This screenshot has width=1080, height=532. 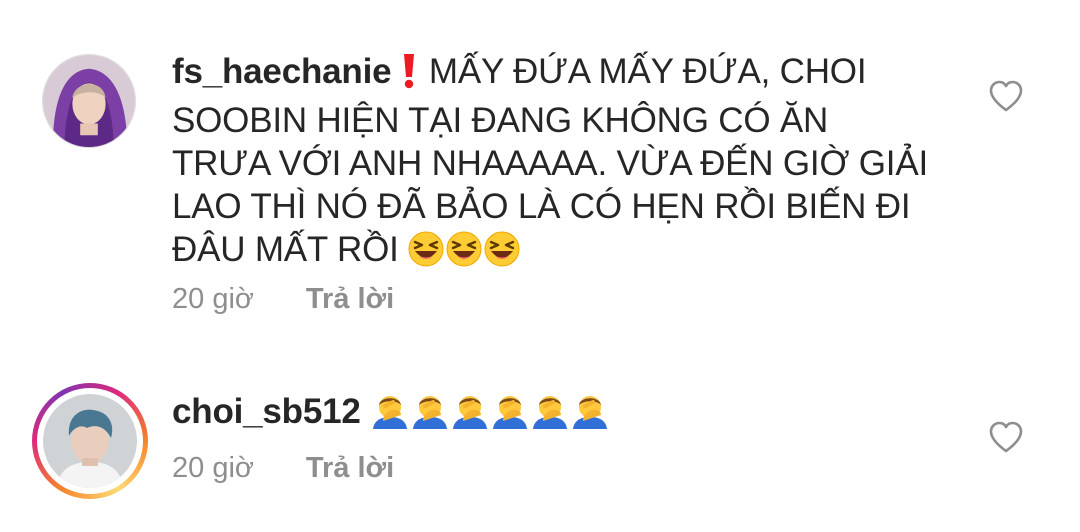 I want to click on comment-text: choi_sb512, so click(x=552, y=414).